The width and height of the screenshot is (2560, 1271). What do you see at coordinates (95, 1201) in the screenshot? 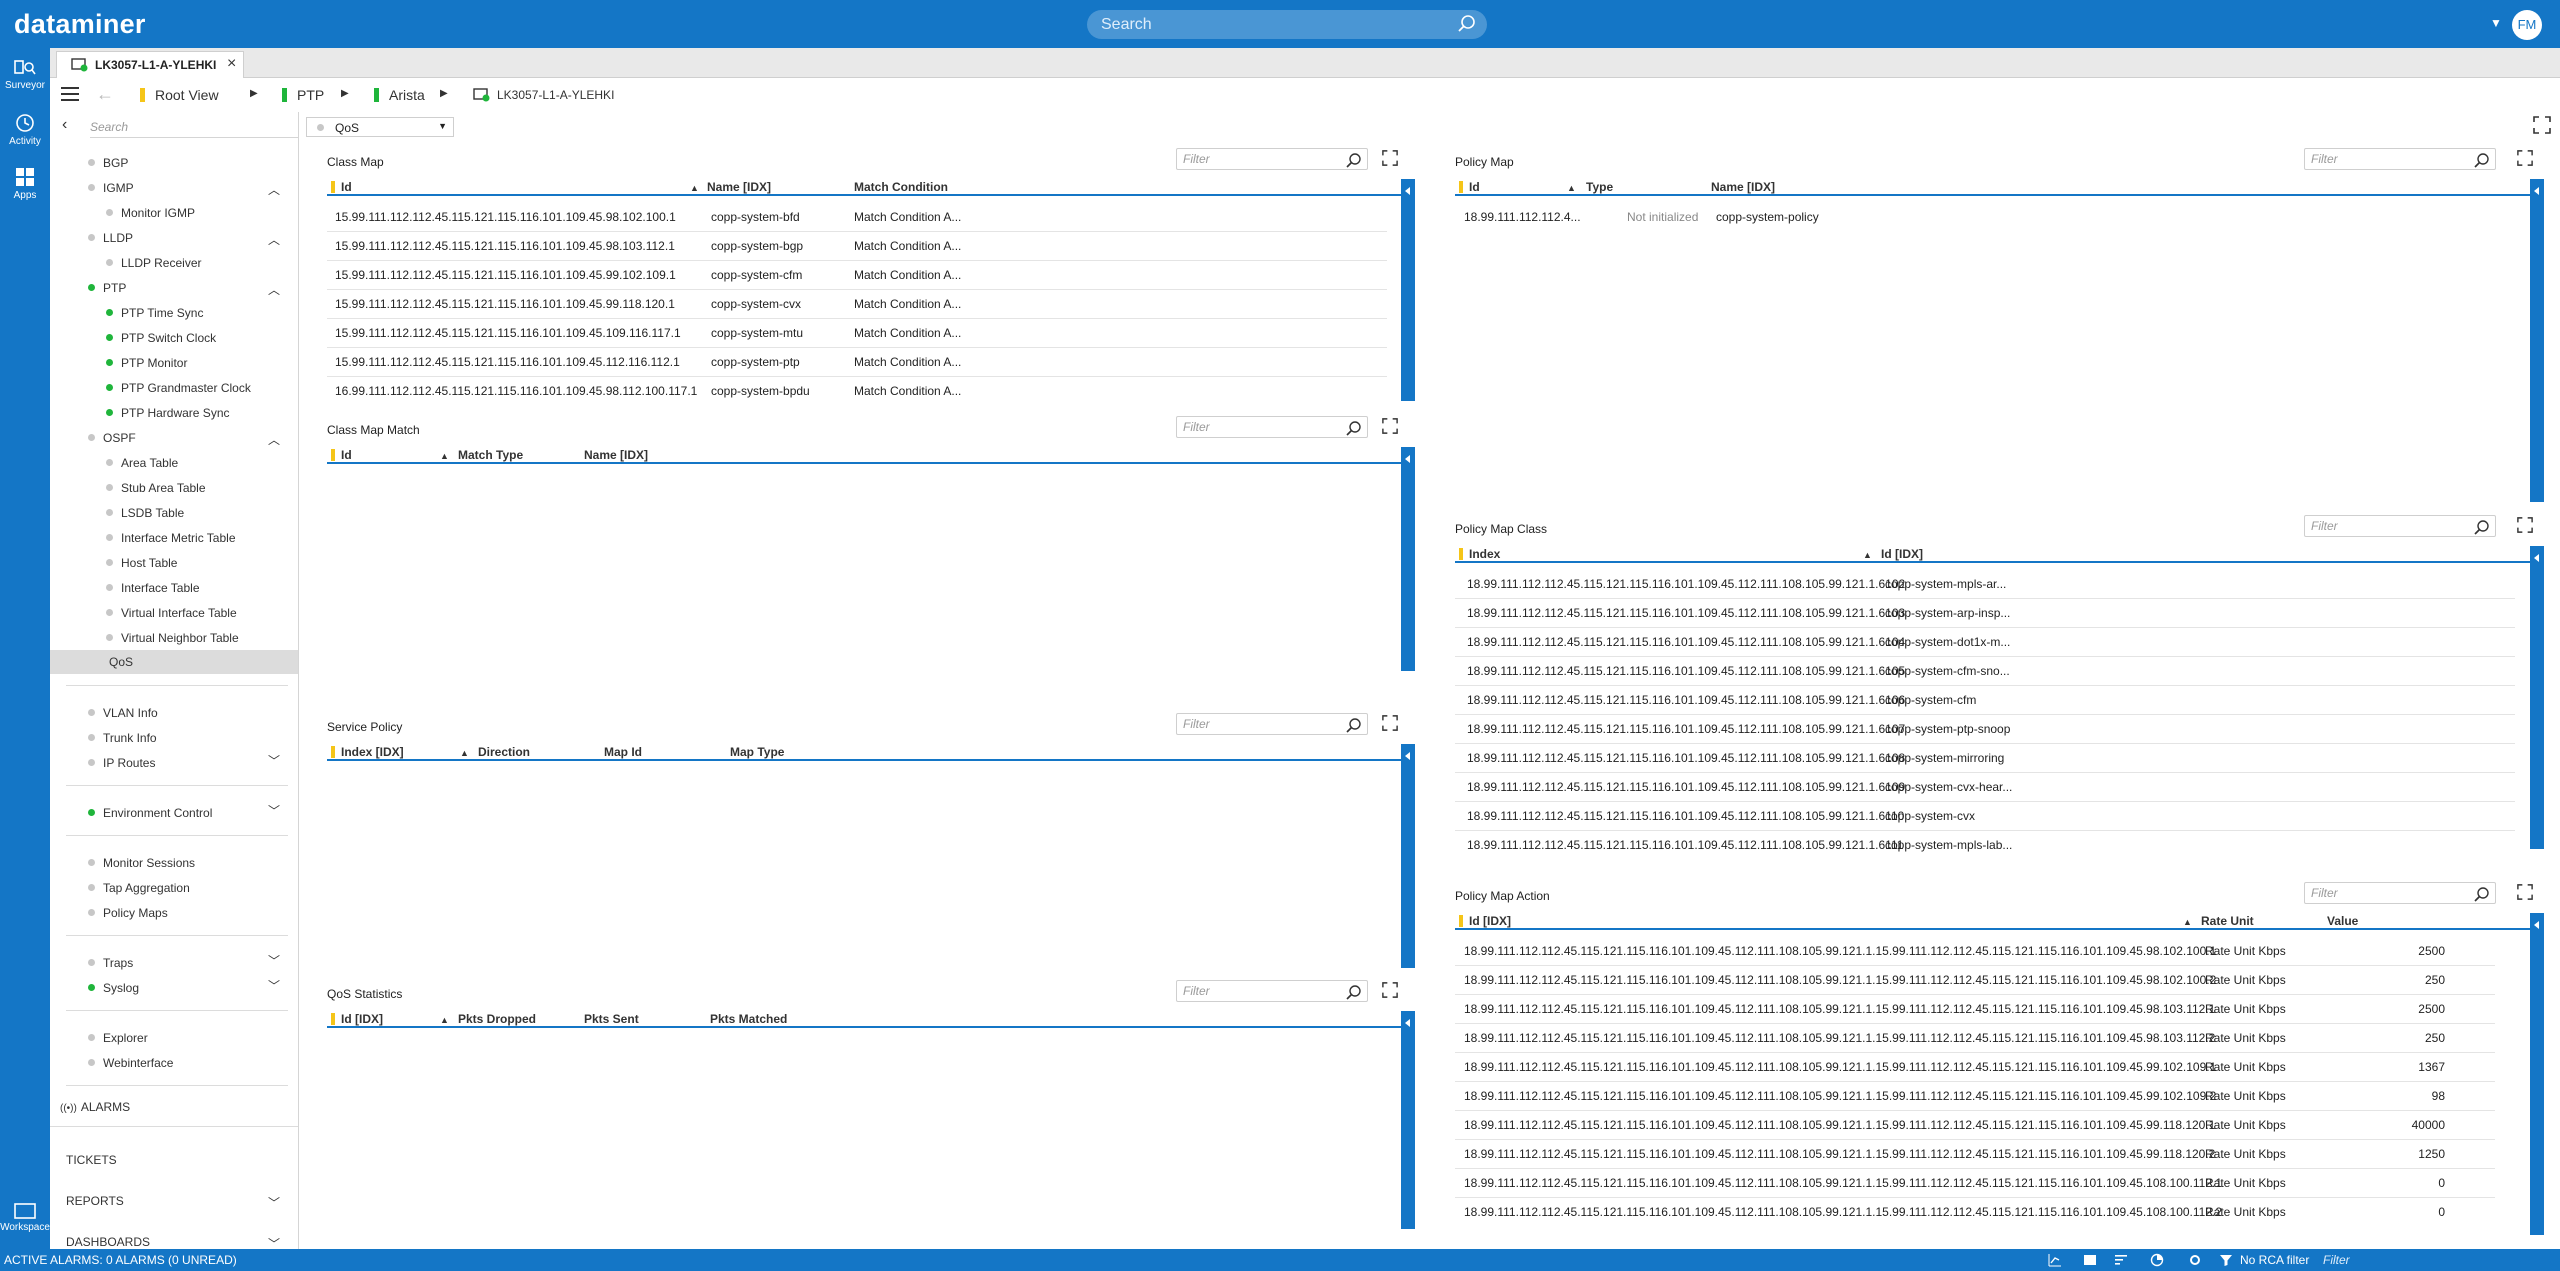
I see `sidebar-section-reports: REPORTS` at bounding box center [95, 1201].